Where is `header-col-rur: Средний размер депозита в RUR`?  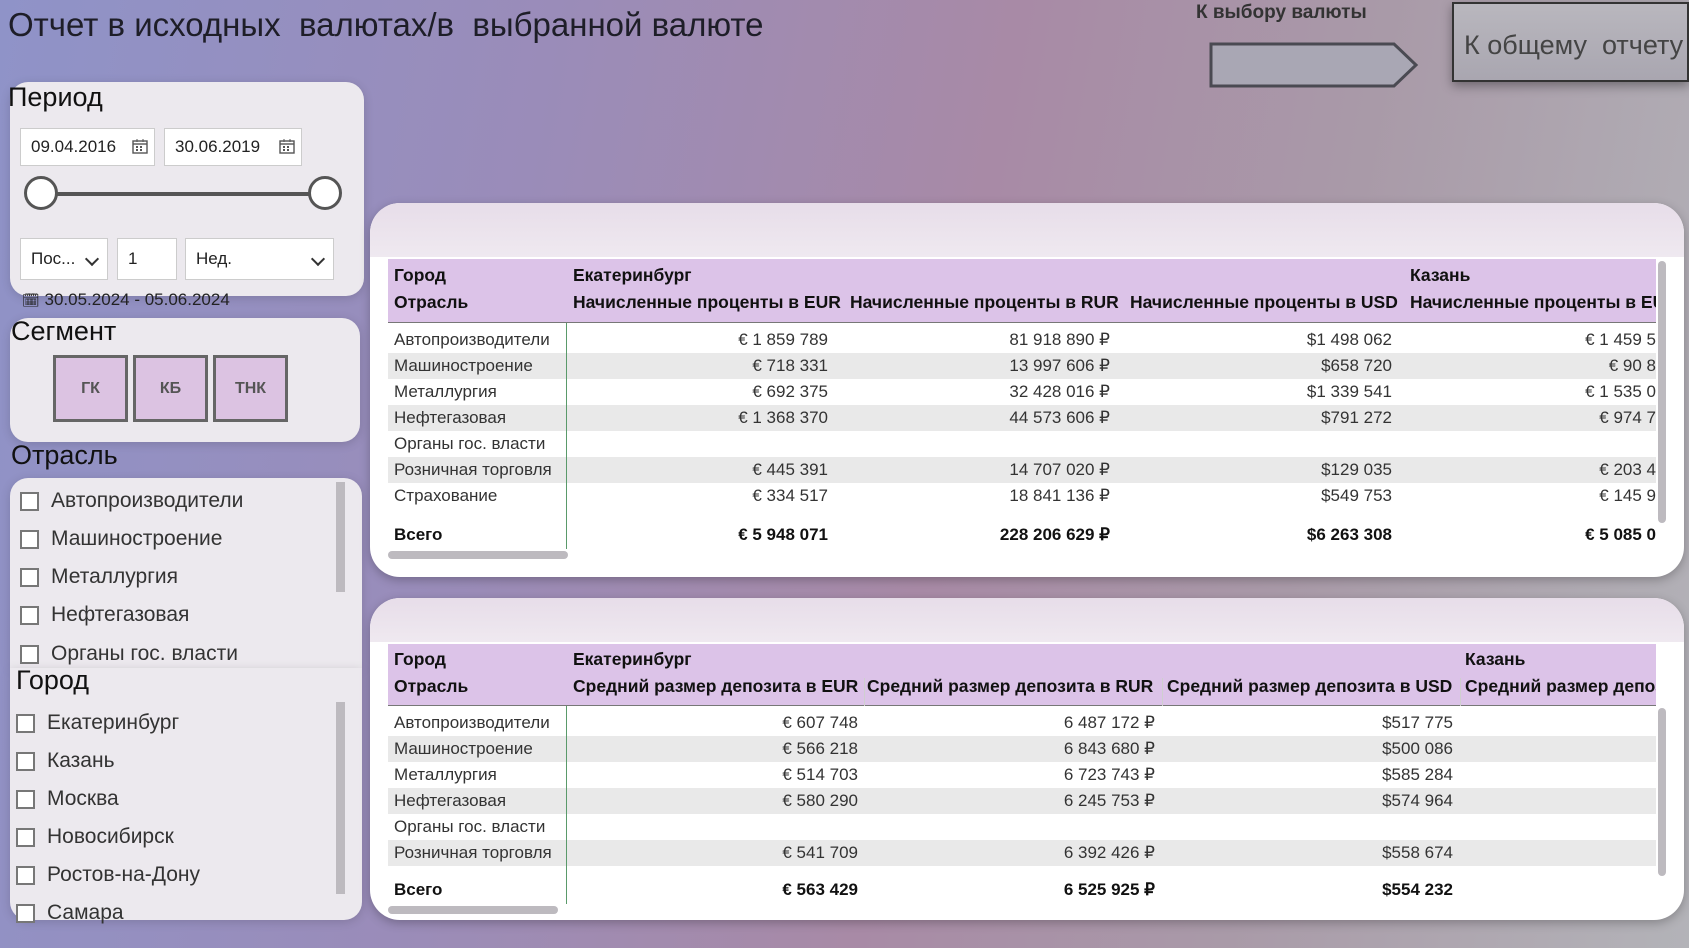
header-col-rur: Средний размер депозита в RUR is located at coordinates (1010, 686).